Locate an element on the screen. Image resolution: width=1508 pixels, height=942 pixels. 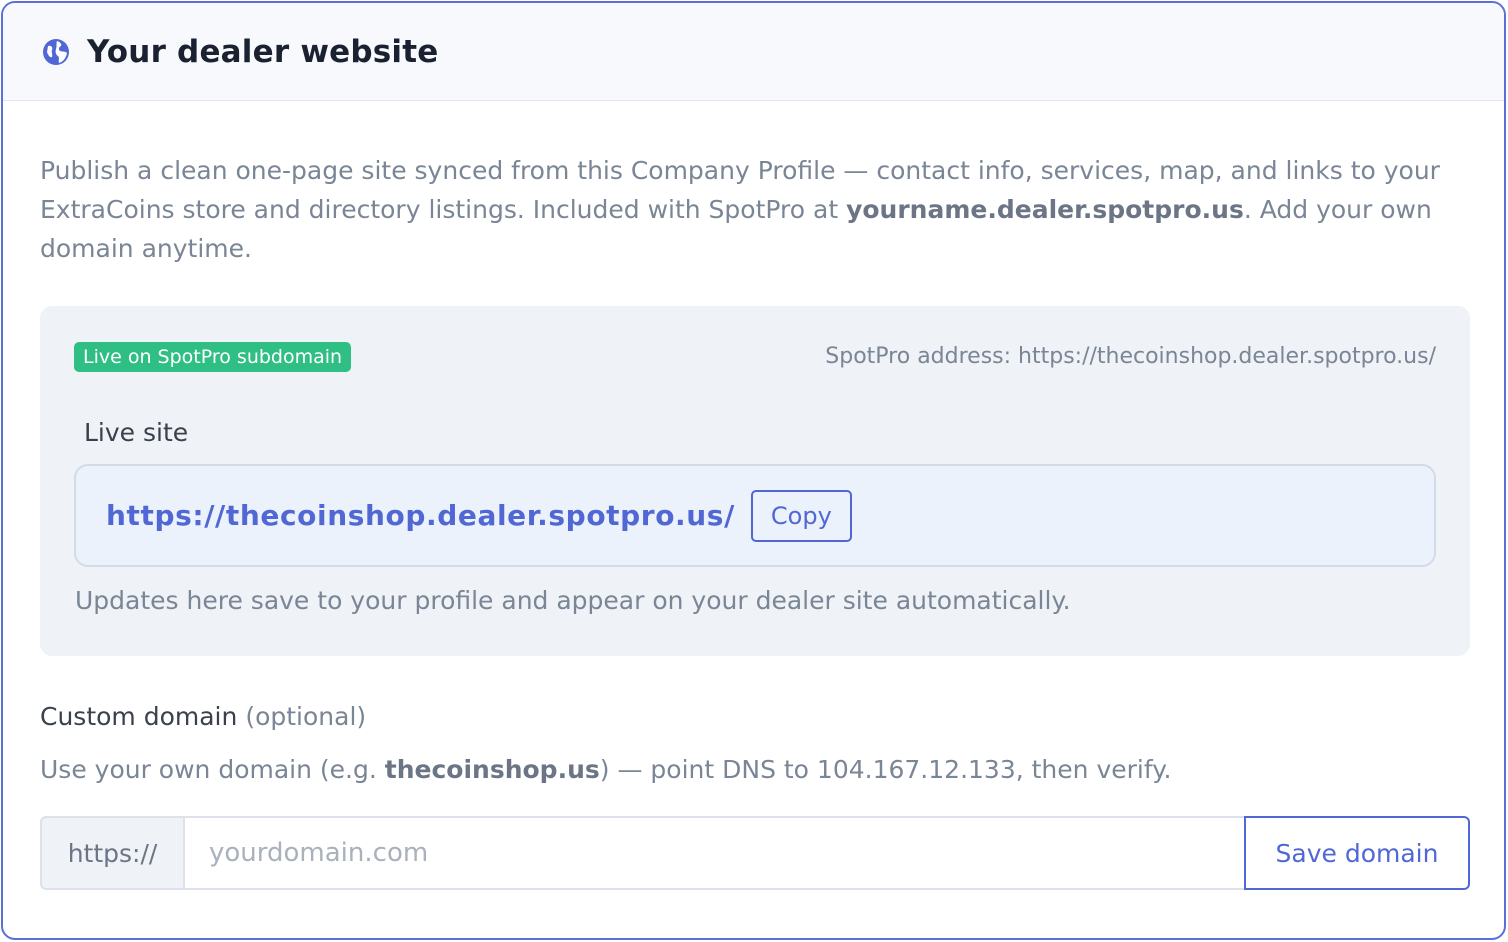
save-domain-button: Save domain is located at coordinates (1357, 853).